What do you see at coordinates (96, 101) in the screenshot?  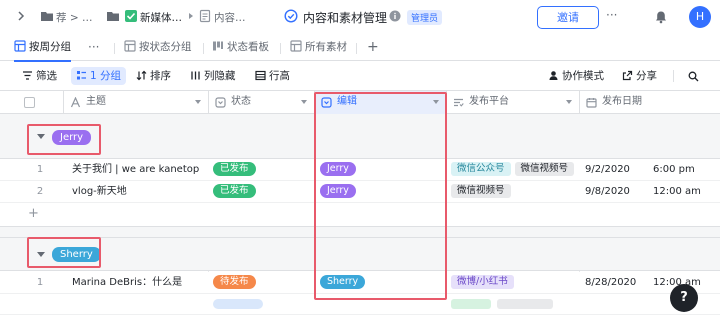 I see `column-label: 主题` at bounding box center [96, 101].